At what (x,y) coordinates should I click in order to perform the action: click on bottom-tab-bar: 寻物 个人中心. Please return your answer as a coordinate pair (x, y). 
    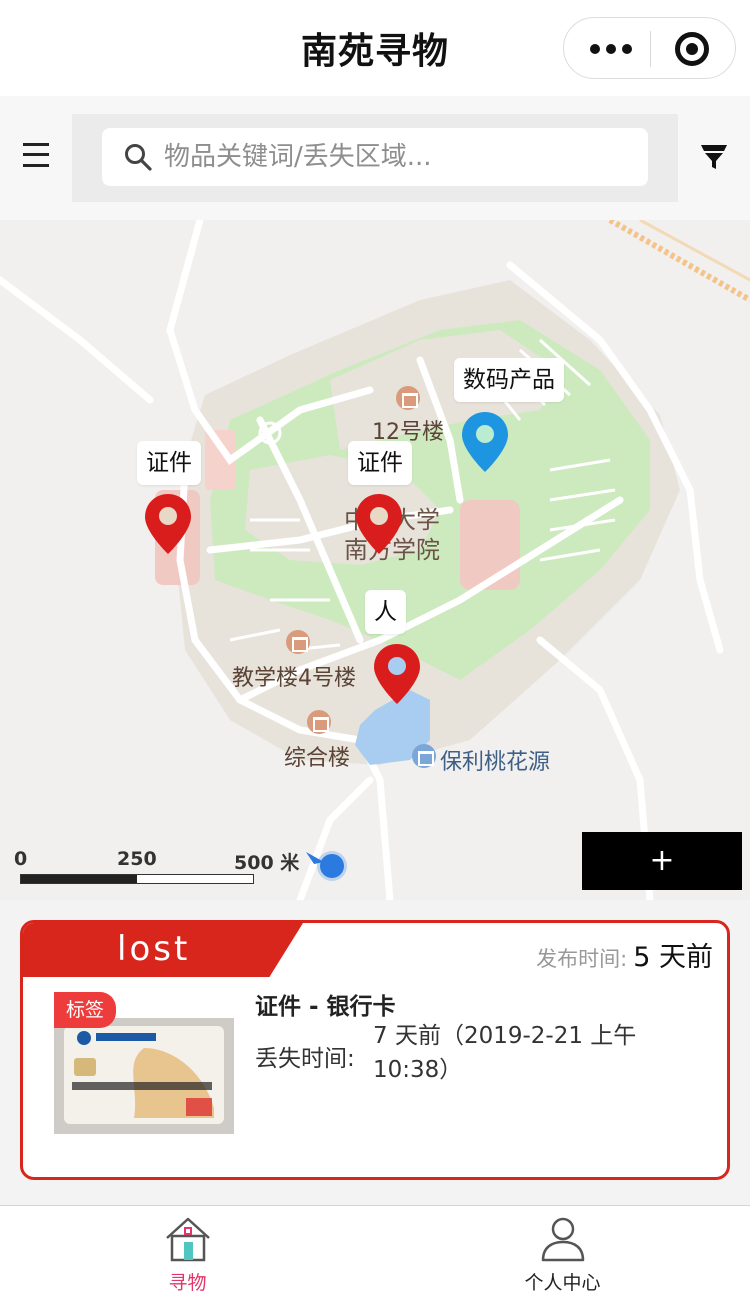
    Looking at the image, I should click on (375, 1253).